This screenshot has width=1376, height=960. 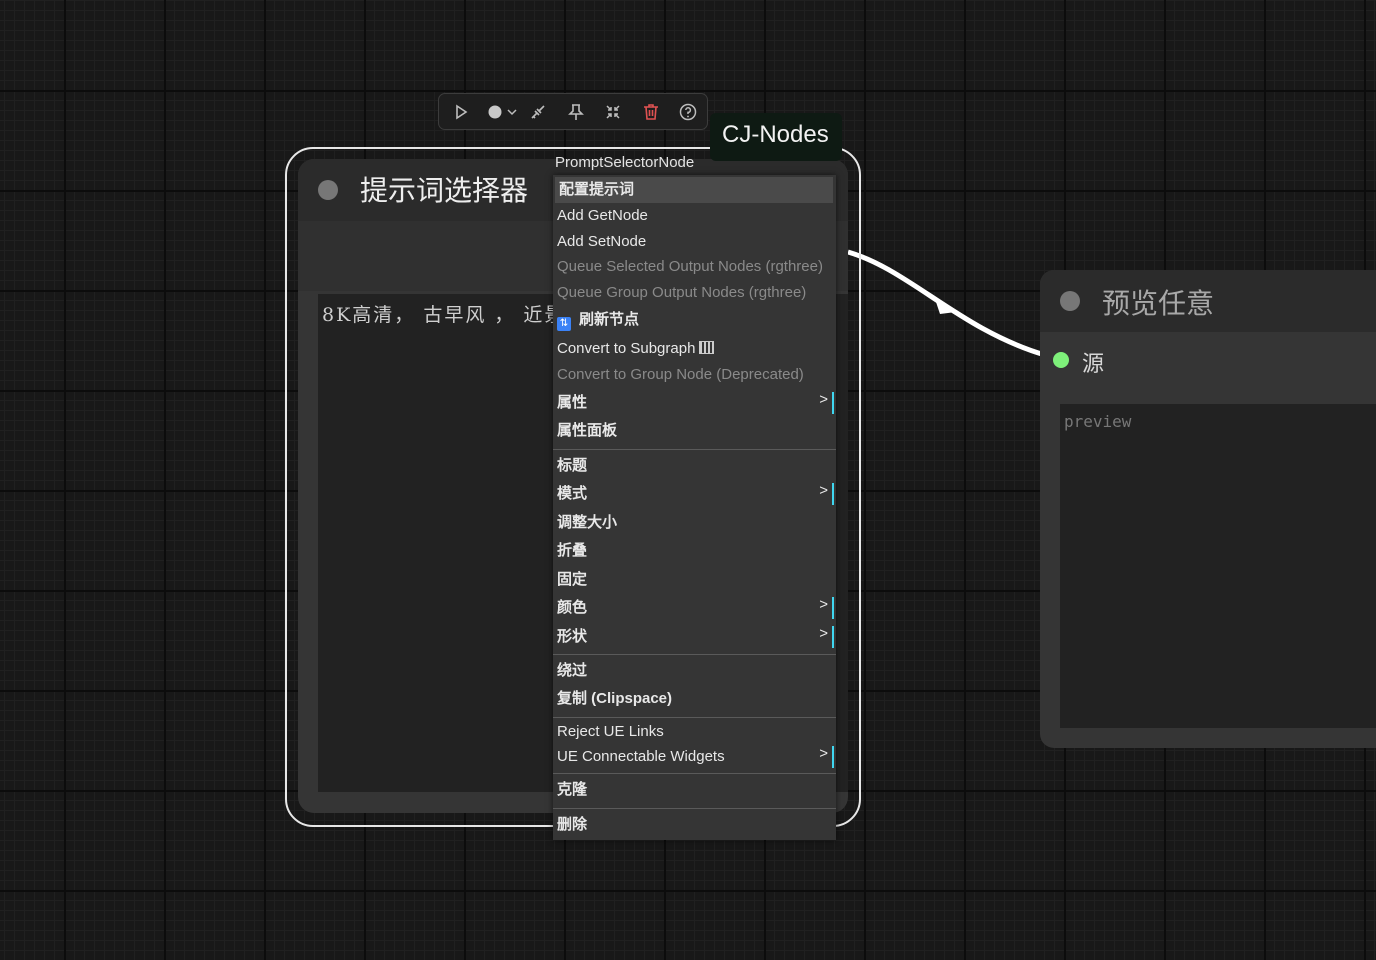 What do you see at coordinates (1061, 360) in the screenshot?
I see `input-slot-dot` at bounding box center [1061, 360].